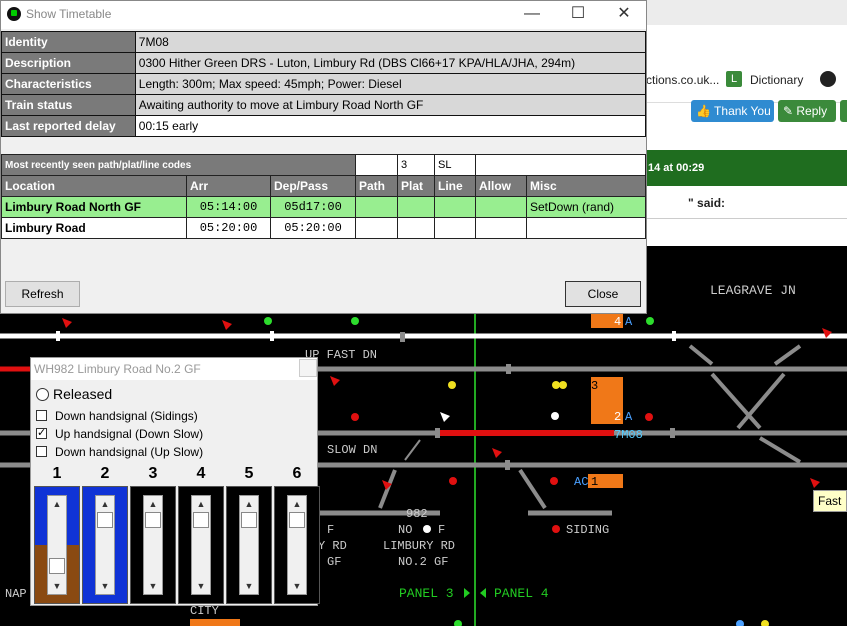 This screenshot has height=626, width=847. Describe the element at coordinates (483, 593) in the screenshot. I see `panel-arrow-left` at that location.